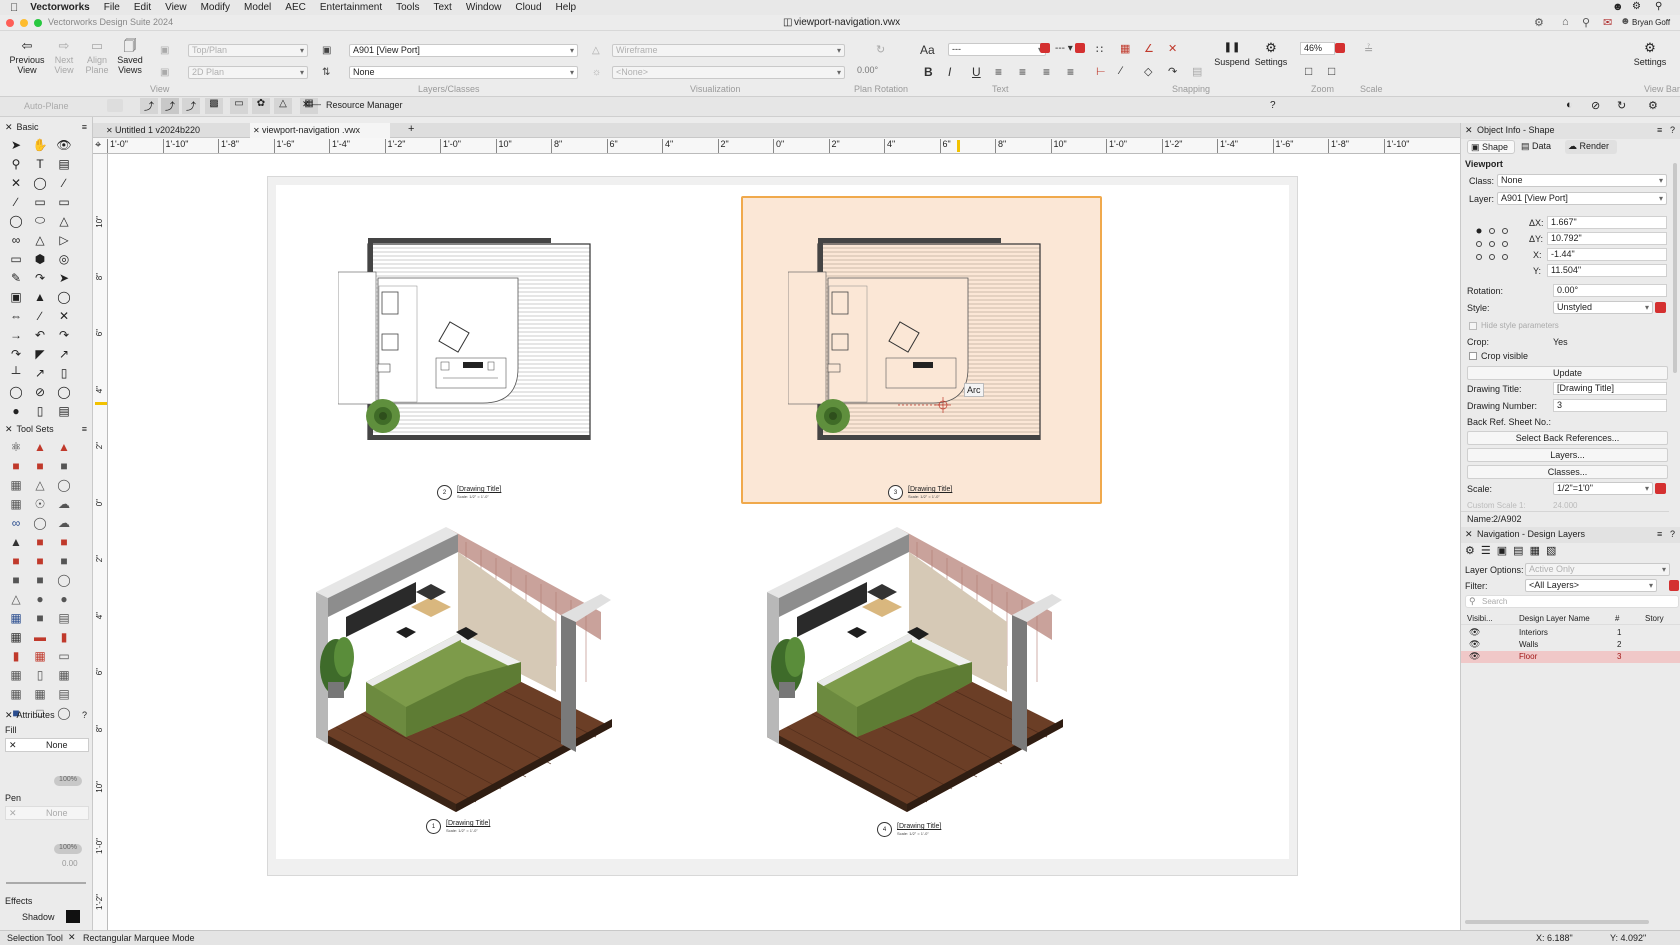  What do you see at coordinates (917, 339) in the screenshot?
I see `viewport-plan-right` at bounding box center [917, 339].